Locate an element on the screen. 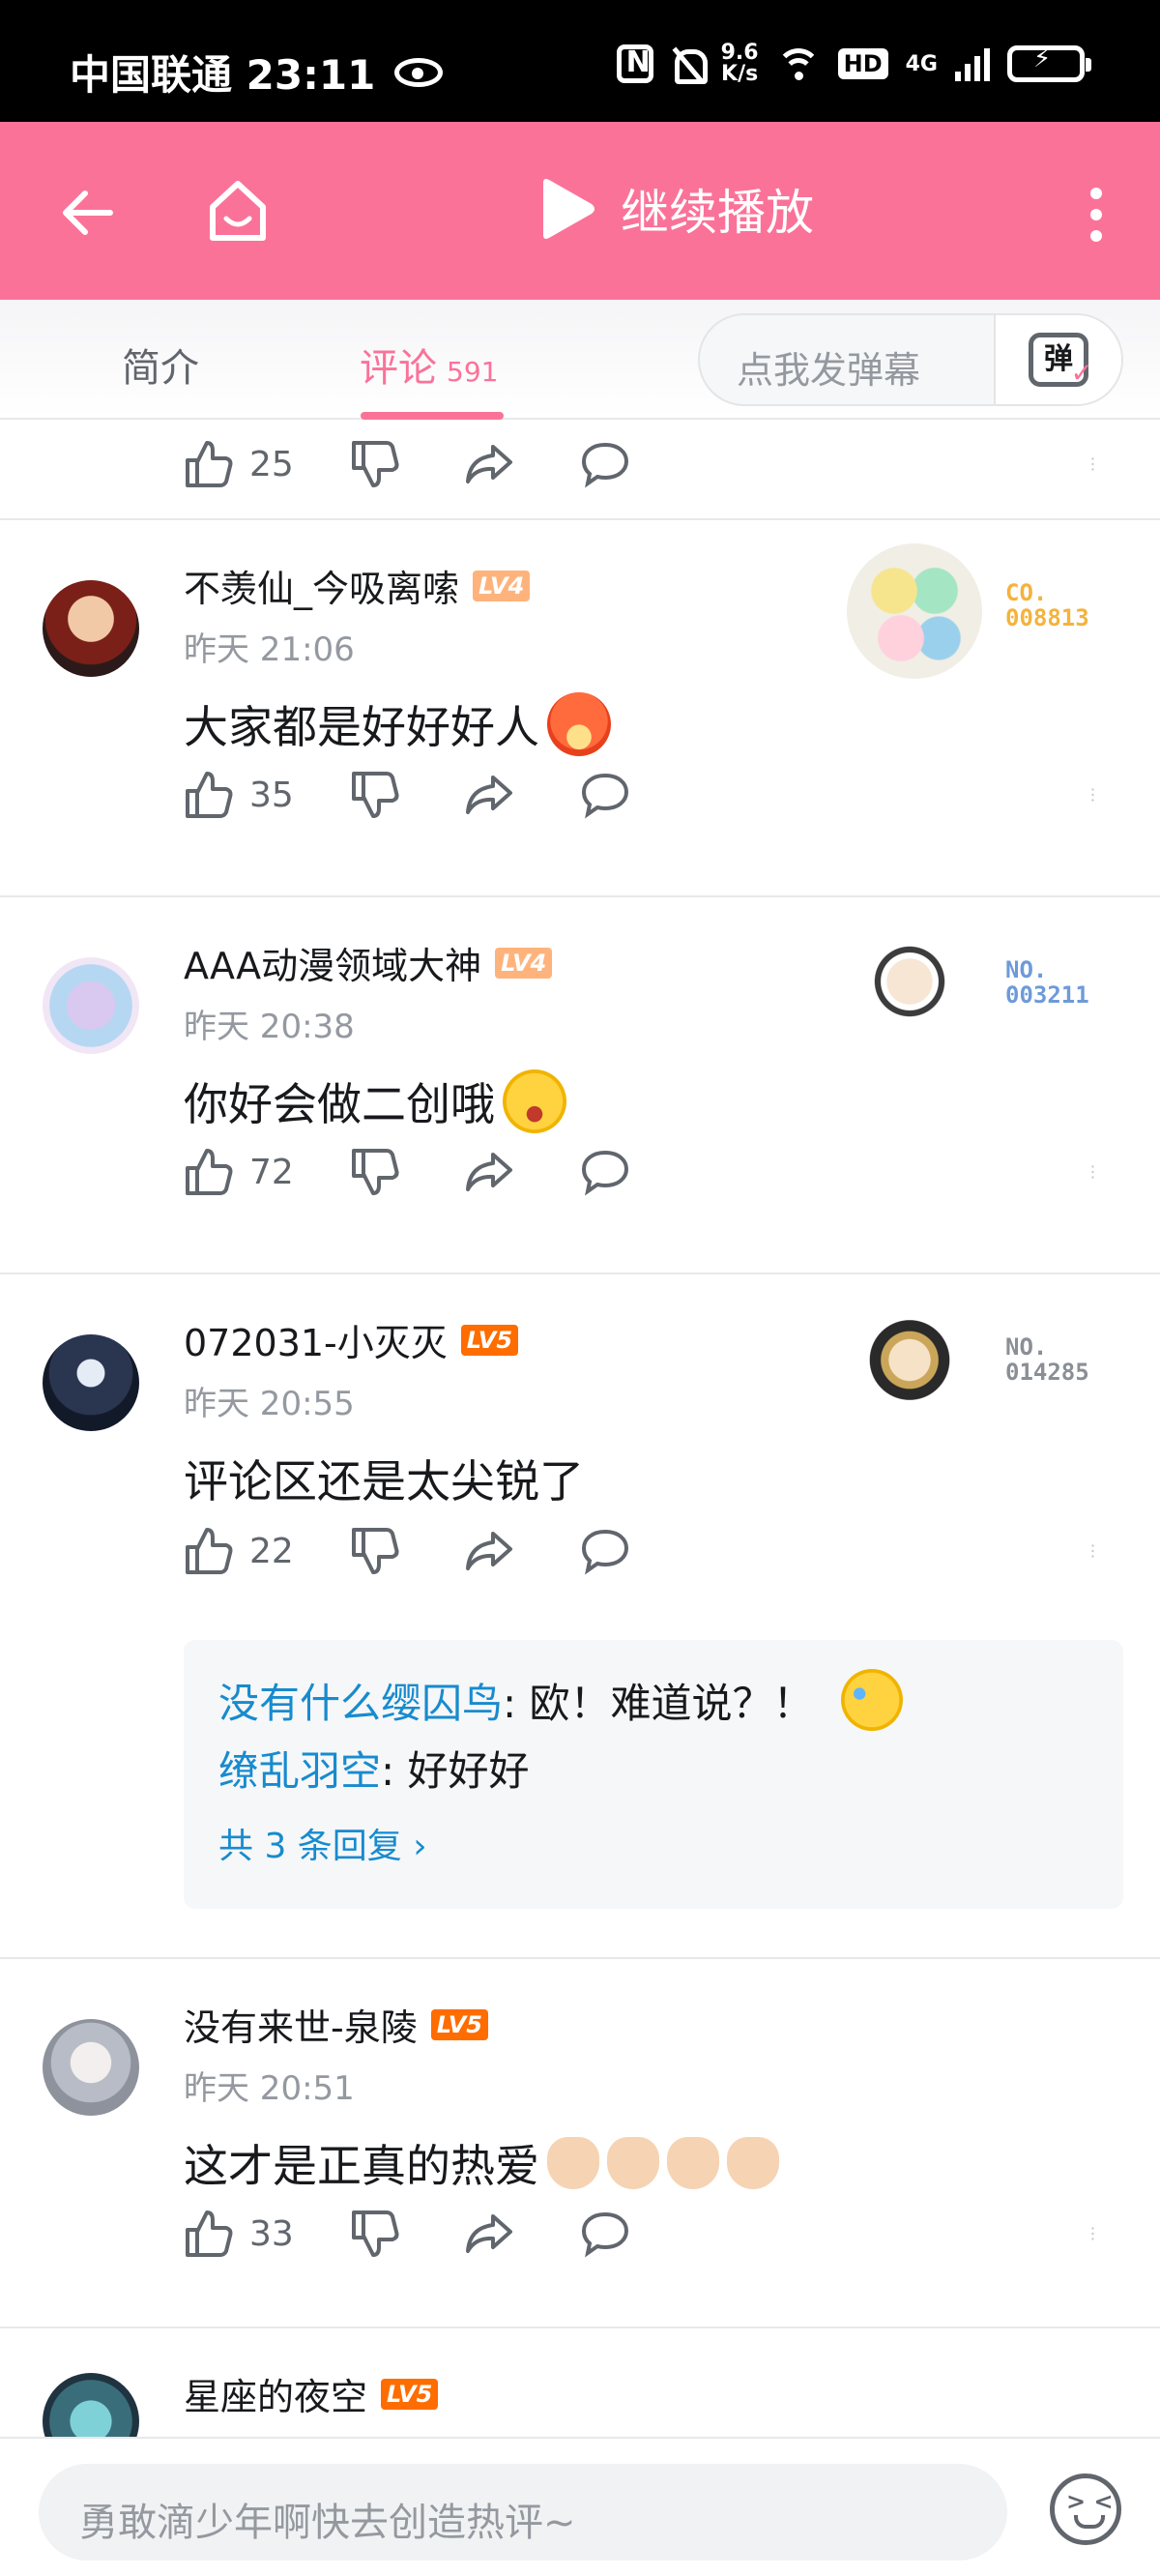  active-tab-indicator is located at coordinates (433, 416).